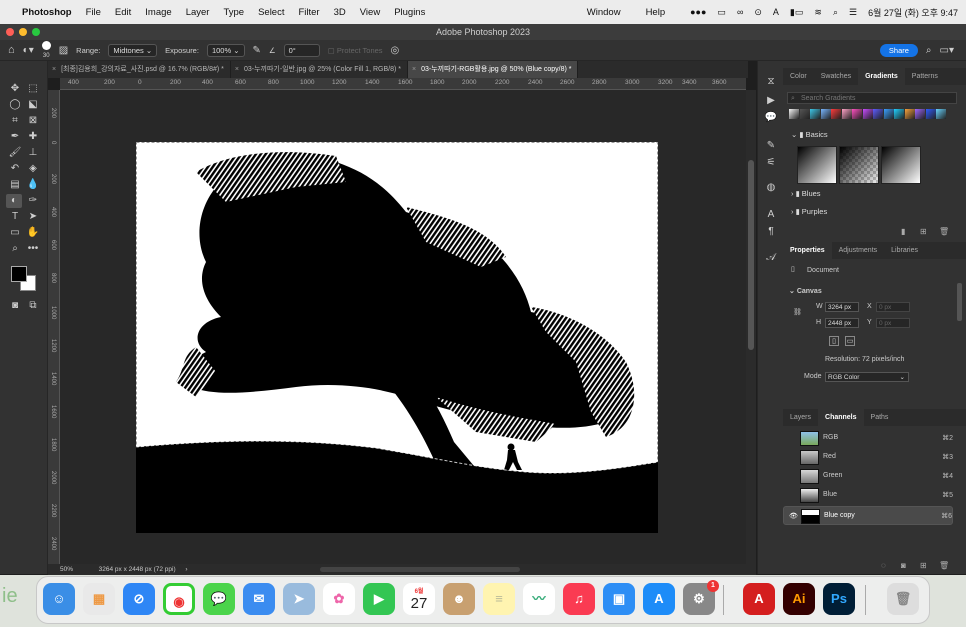  I want to click on tab-adjustments: Adjustments, so click(858, 250).